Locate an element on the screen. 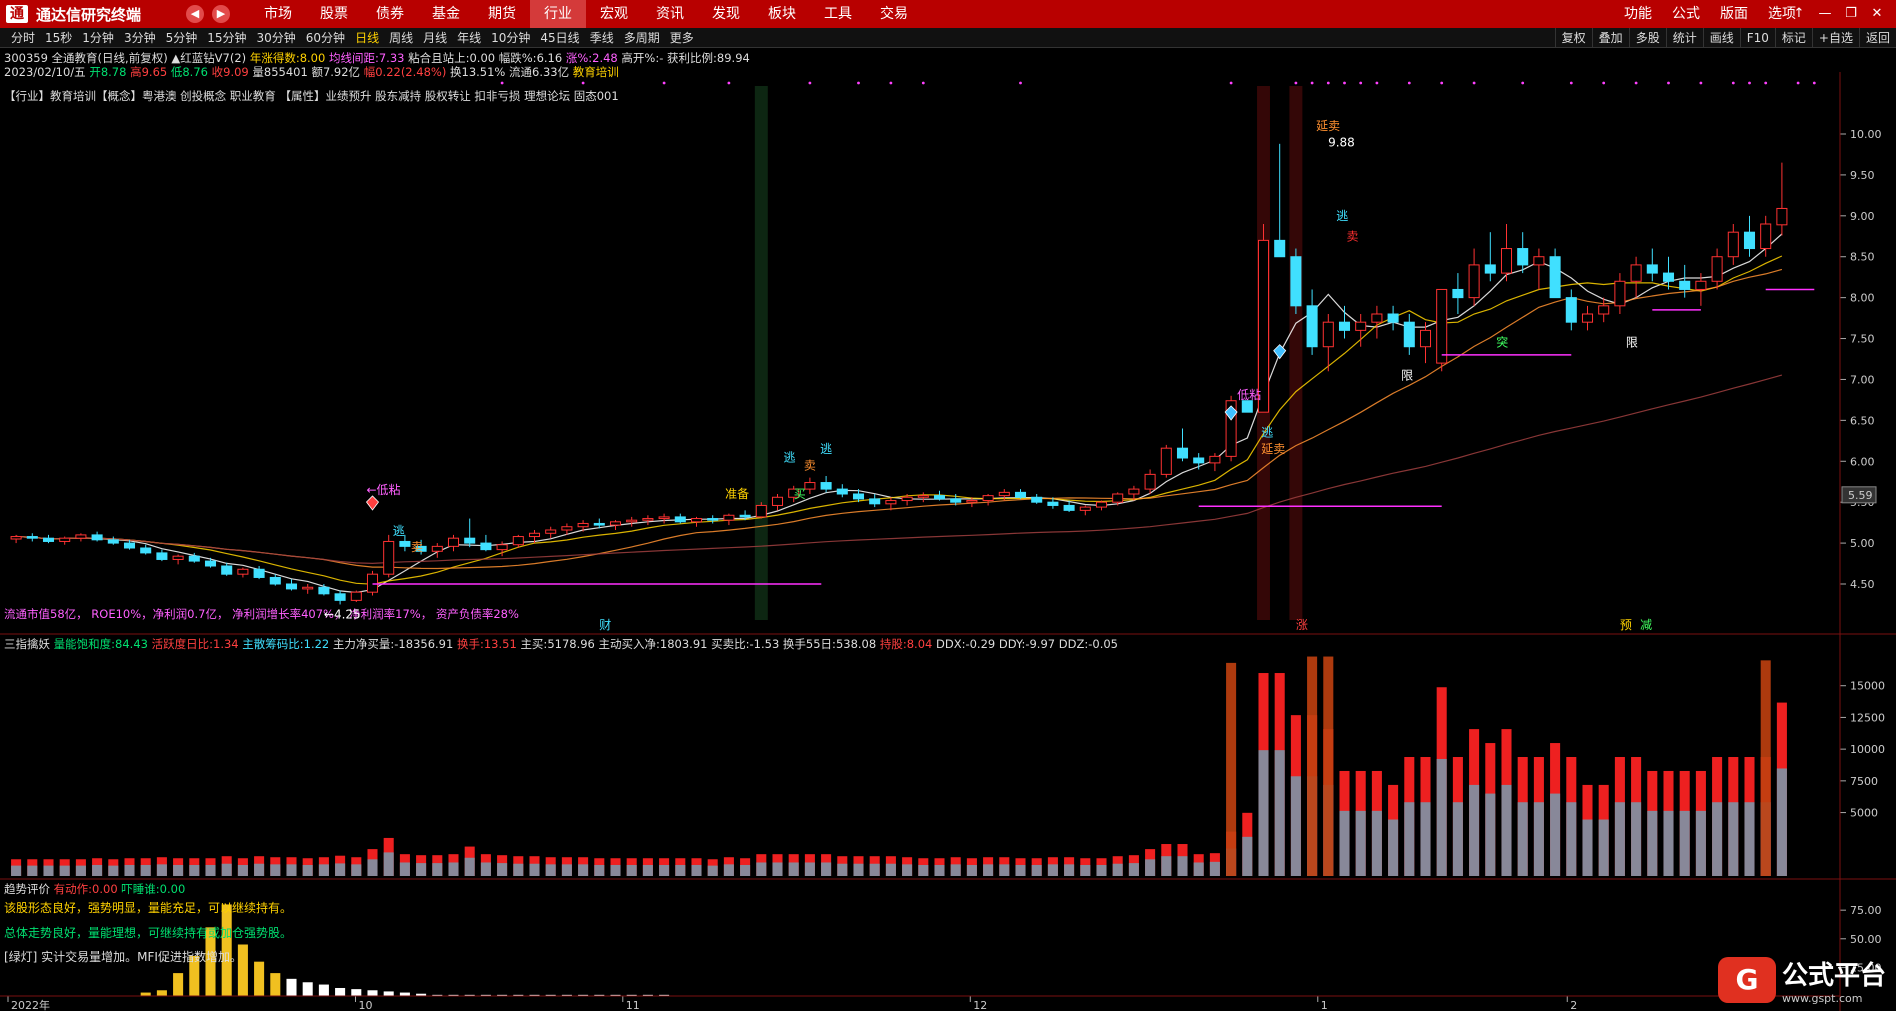 The height and width of the screenshot is (1011, 1896). period-tab-16: 更多 is located at coordinates (682, 37).